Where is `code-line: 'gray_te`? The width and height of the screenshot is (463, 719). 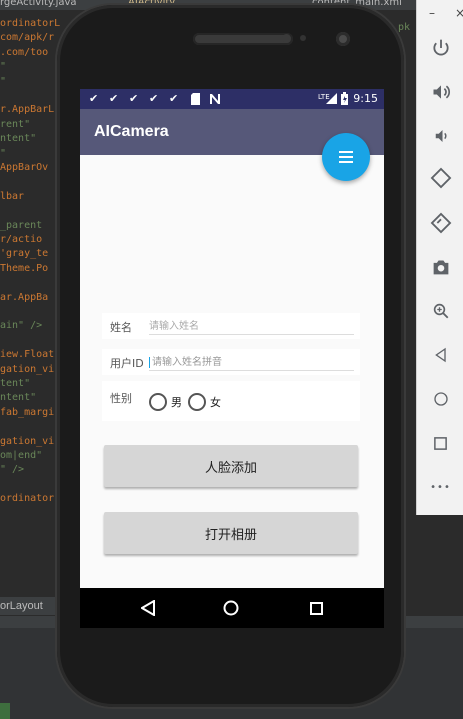
code-line: 'gray_te is located at coordinates (24, 254).